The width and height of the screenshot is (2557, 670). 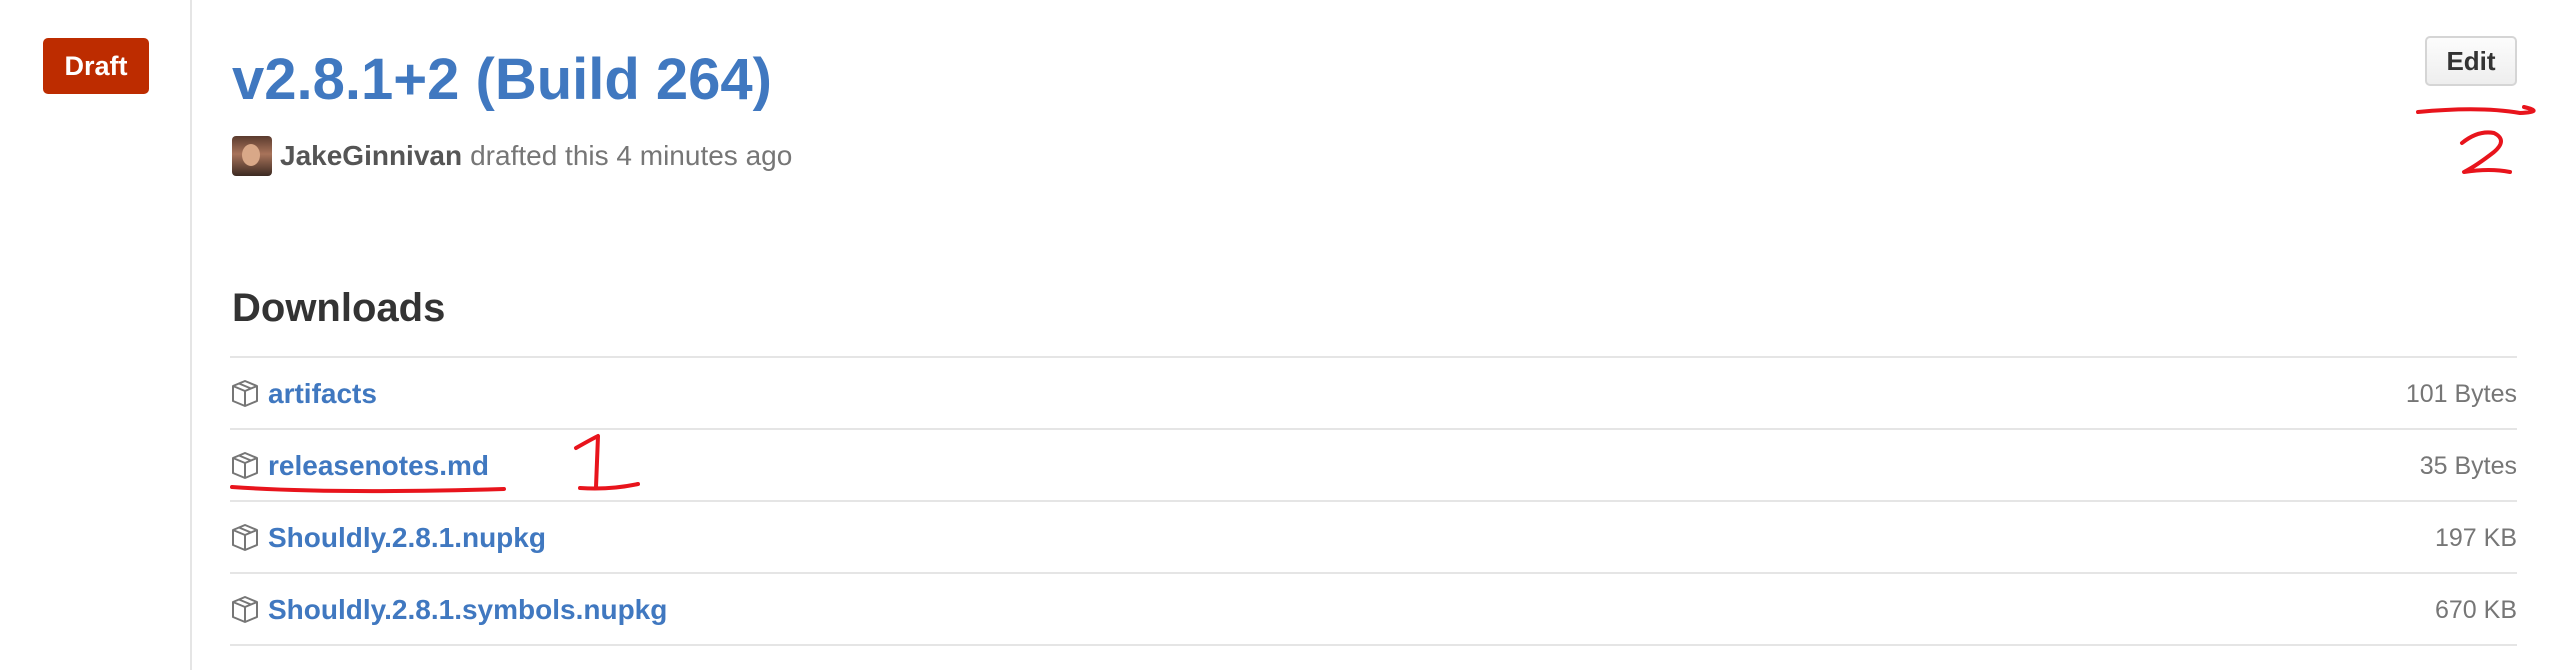 What do you see at coordinates (339, 308) in the screenshot?
I see `downloads-heading: Downloads` at bounding box center [339, 308].